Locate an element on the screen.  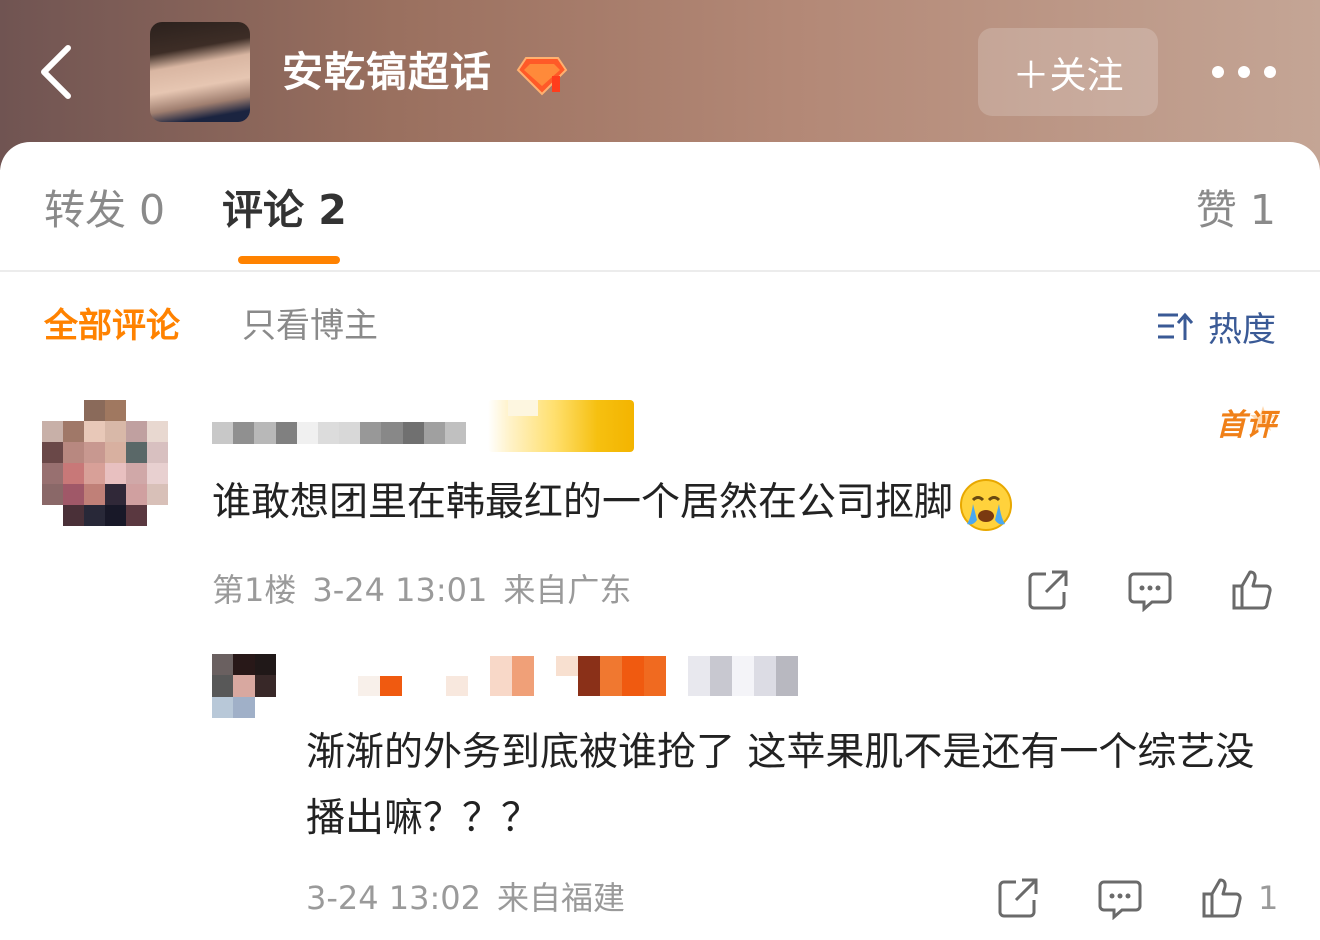
follow-button: ＋关注 is located at coordinates (1068, 72).